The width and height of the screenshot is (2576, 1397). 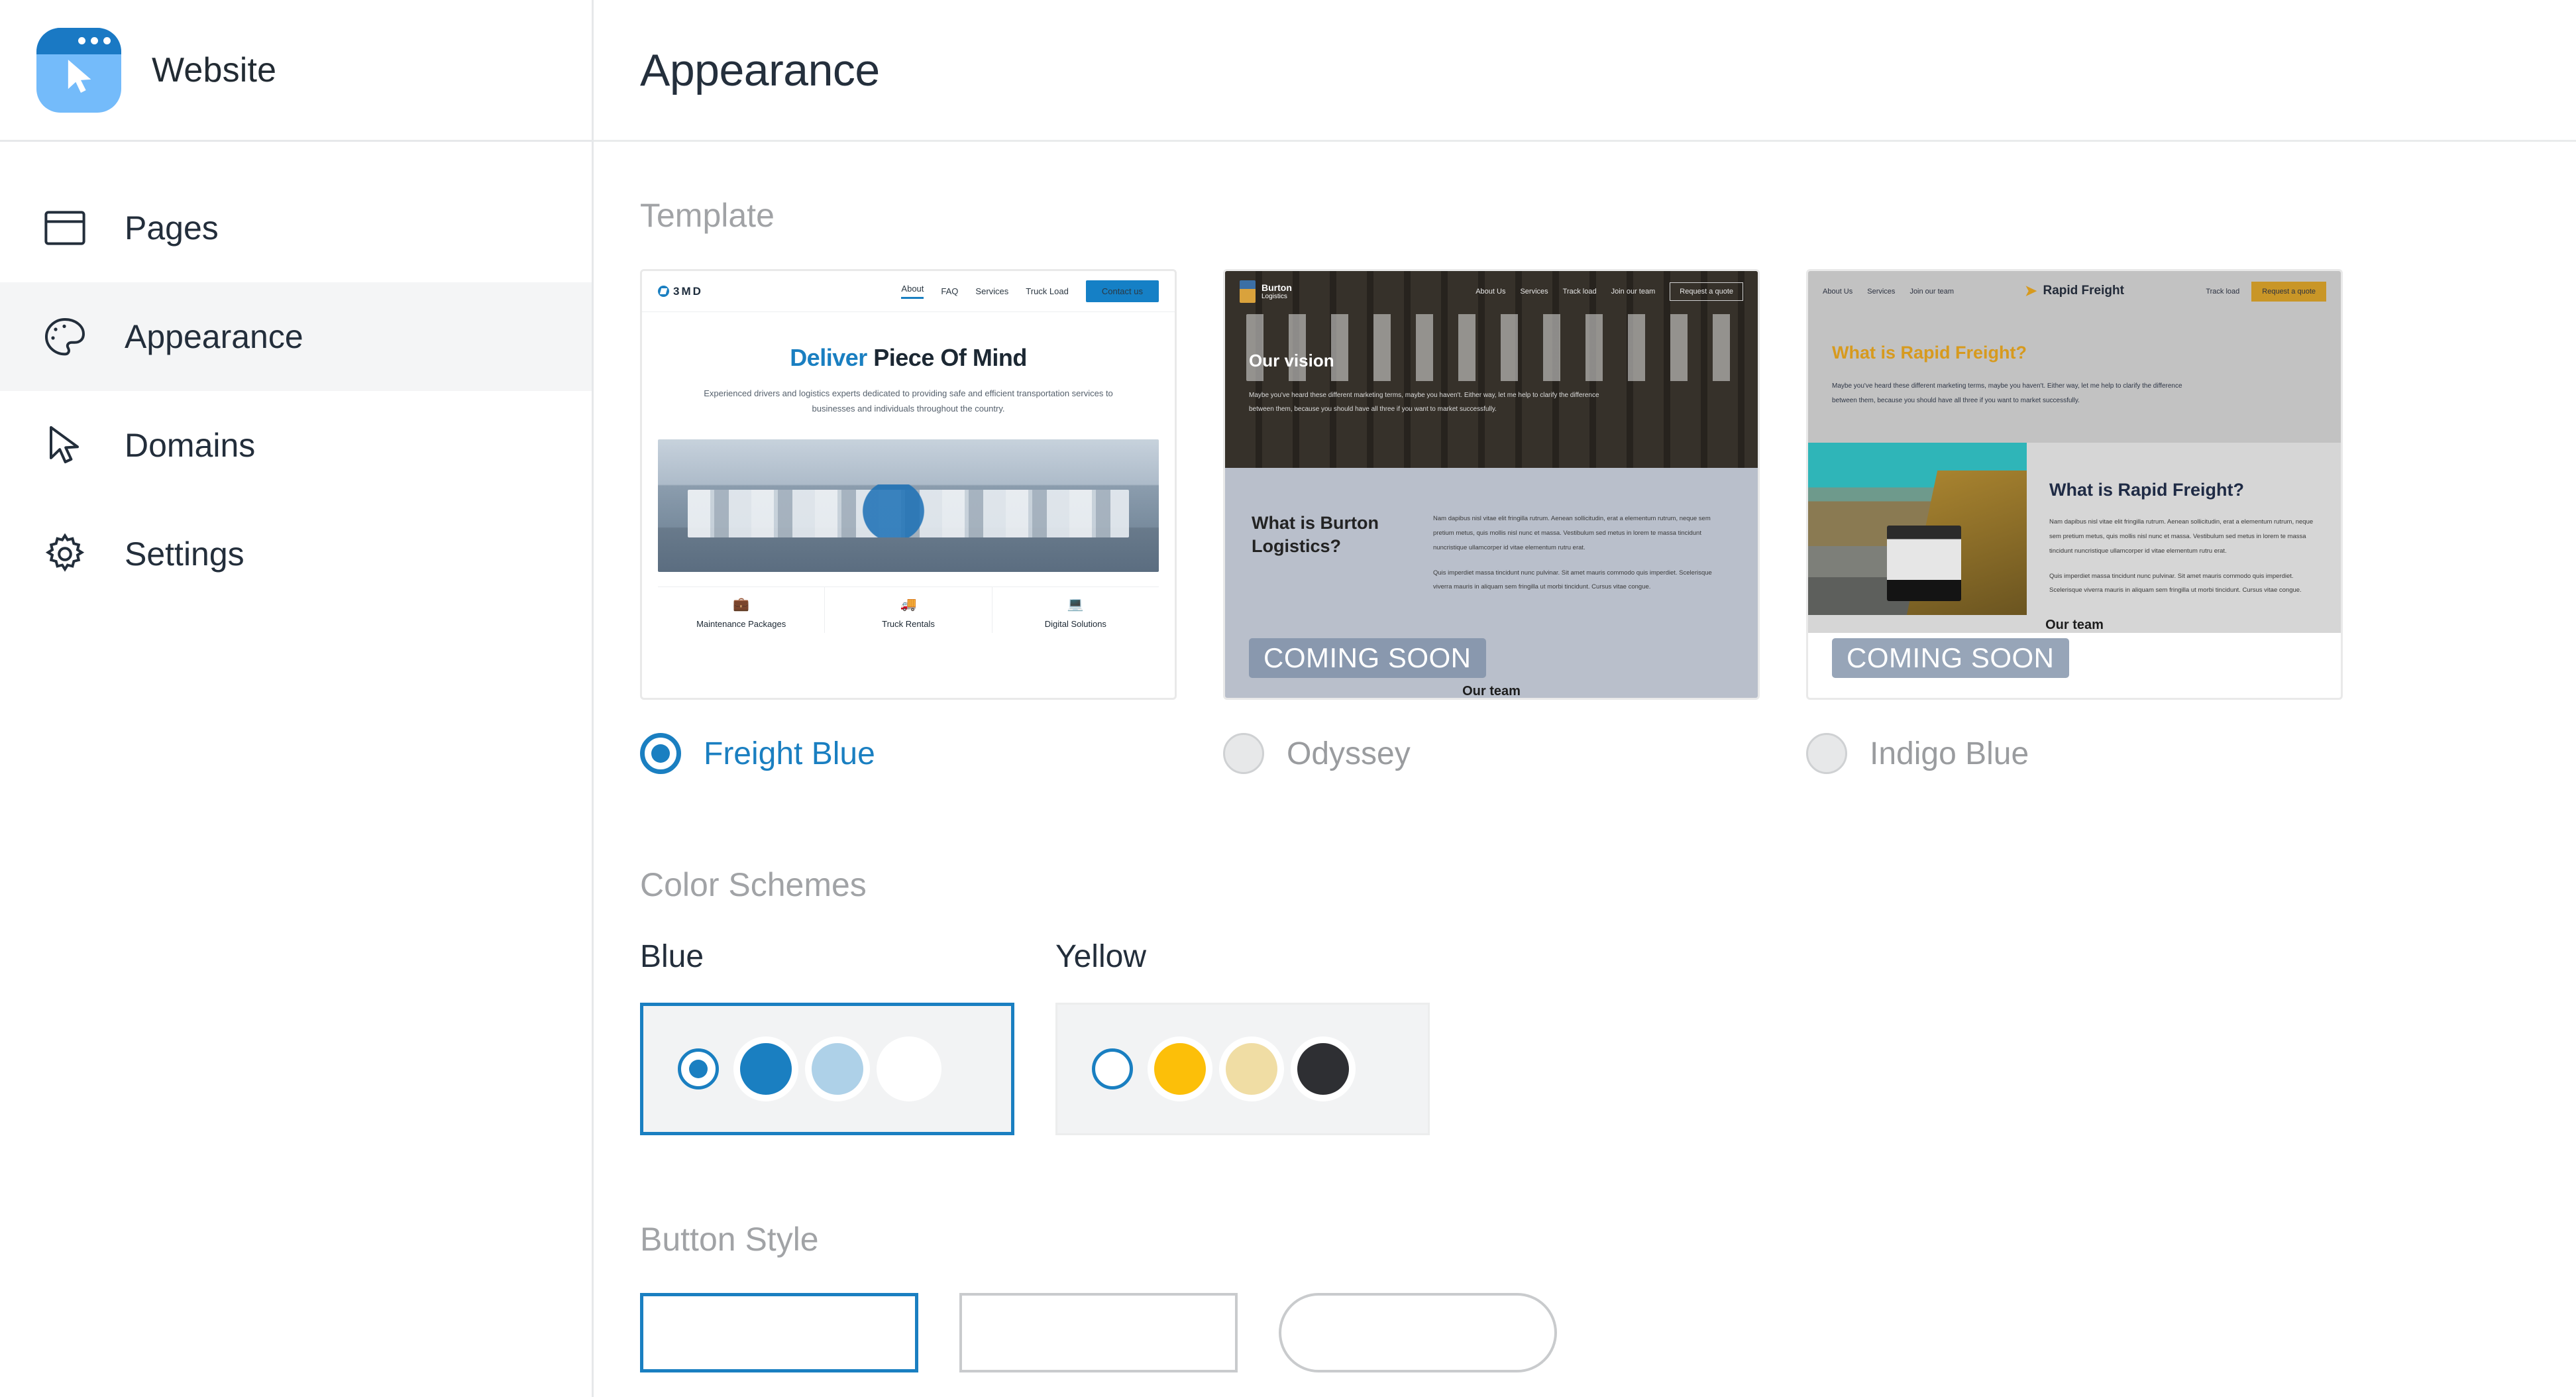 I want to click on preview-feature-cards: 💼 Maintenance Packages 🚚 Truck Rentals 💻, so click(x=908, y=609).